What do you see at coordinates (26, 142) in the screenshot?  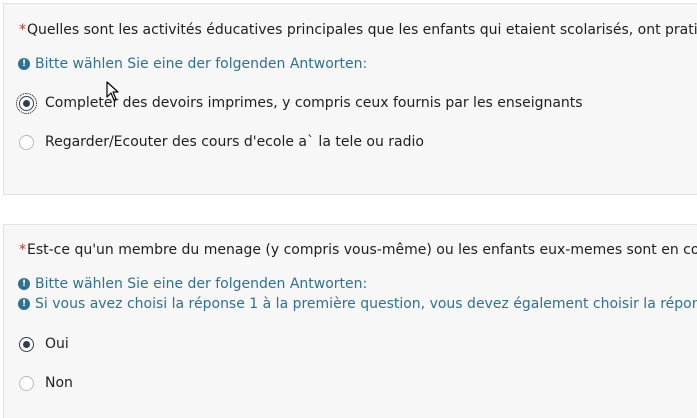 I see `question-1-option-2-radio` at bounding box center [26, 142].